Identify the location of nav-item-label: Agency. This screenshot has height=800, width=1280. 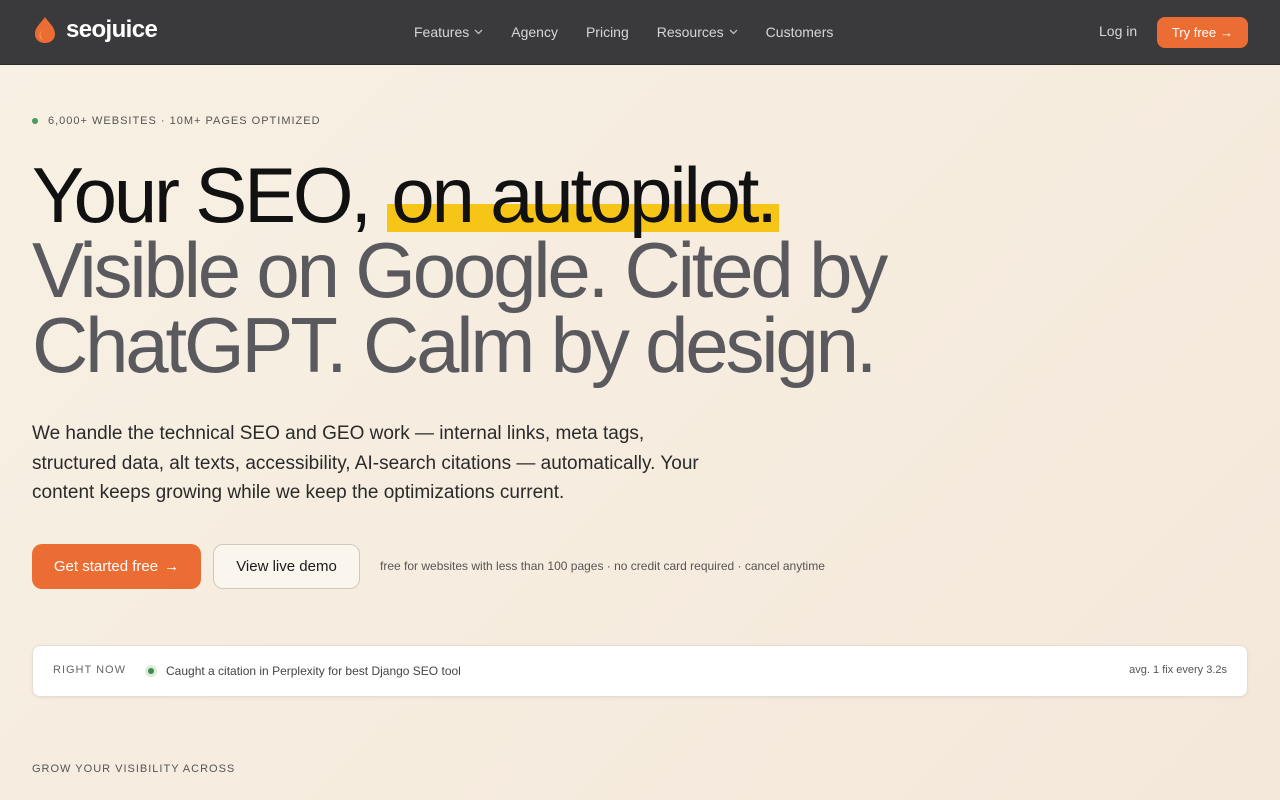
(534, 32).